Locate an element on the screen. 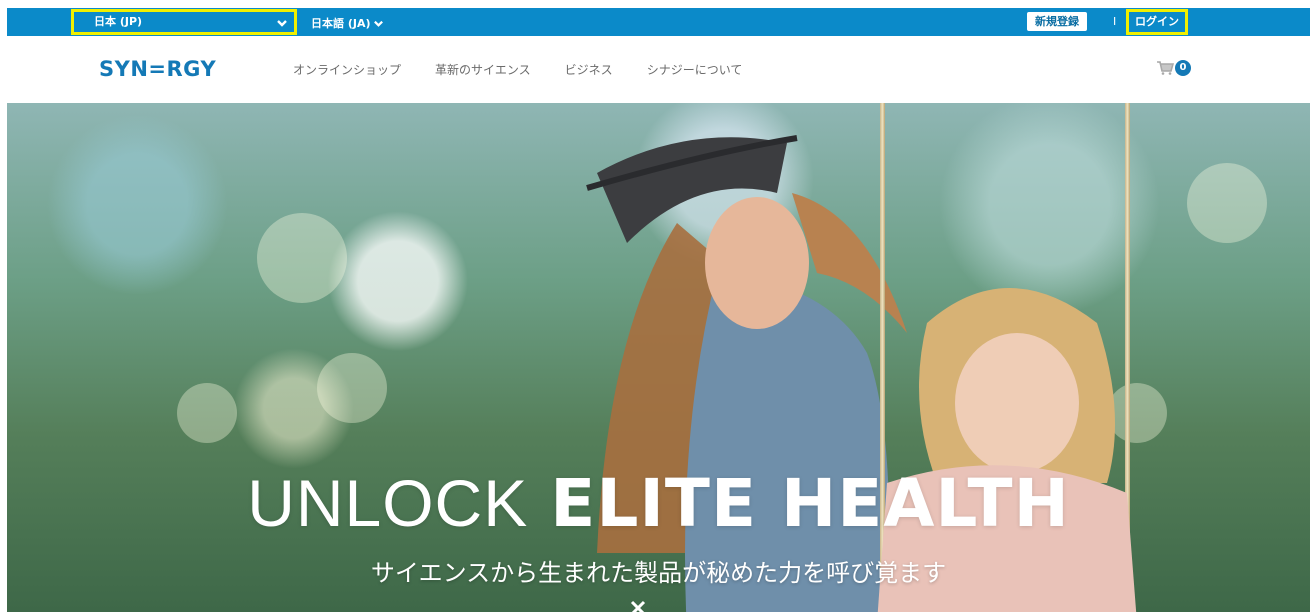 The width and height of the screenshot is (1310, 612). login-button: ログイン is located at coordinates (1157, 22).